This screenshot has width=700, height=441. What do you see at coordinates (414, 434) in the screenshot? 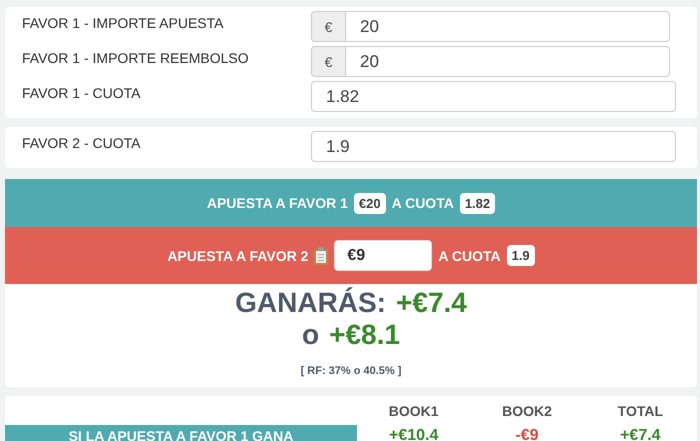
I see `table-cell-text: +€10.4` at bounding box center [414, 434].